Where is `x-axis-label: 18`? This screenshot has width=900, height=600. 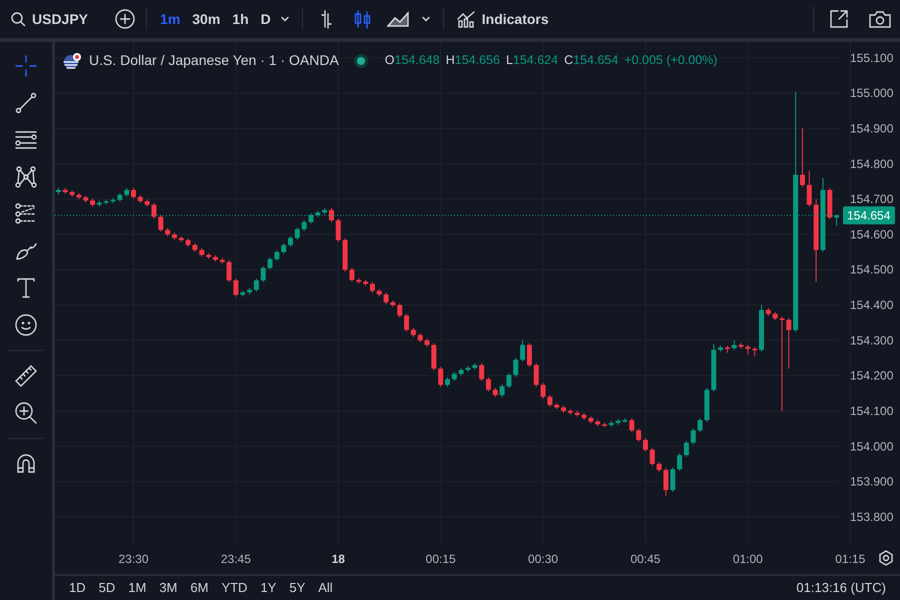
x-axis-label: 18 is located at coordinates (338, 559).